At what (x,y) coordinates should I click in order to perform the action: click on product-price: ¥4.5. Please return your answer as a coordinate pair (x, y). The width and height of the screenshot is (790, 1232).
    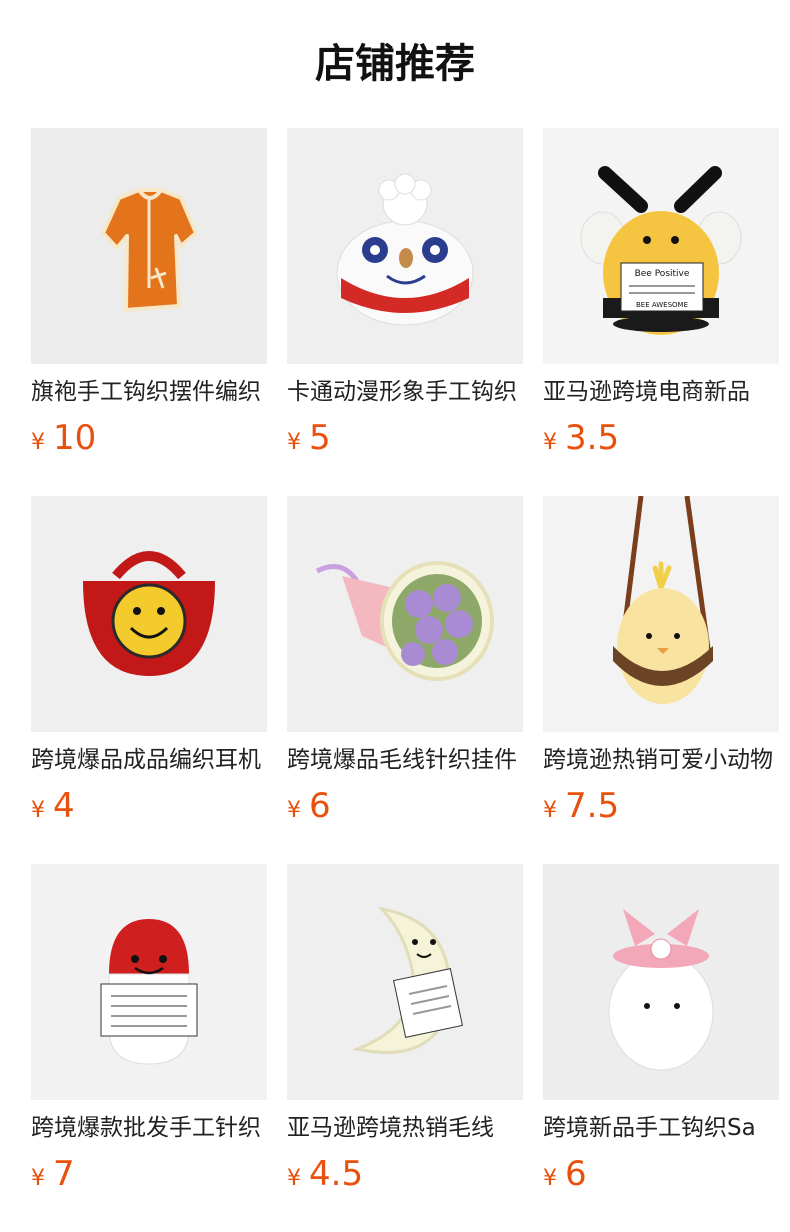
    Looking at the image, I should click on (405, 1174).